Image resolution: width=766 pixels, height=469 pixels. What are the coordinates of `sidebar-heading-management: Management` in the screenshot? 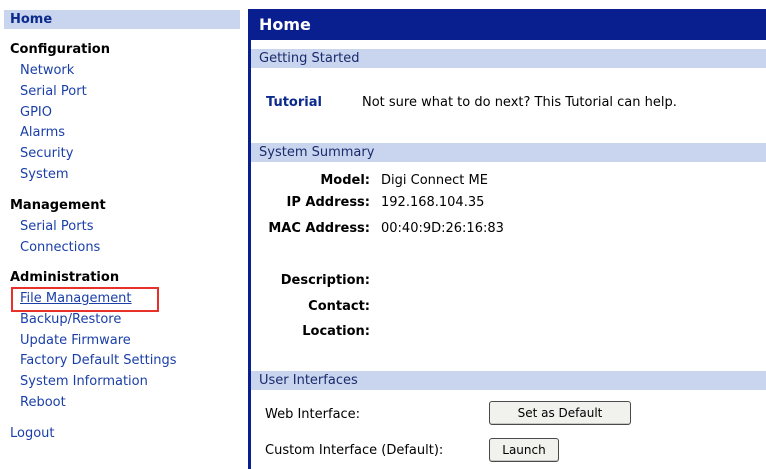 It's located at (58, 205).